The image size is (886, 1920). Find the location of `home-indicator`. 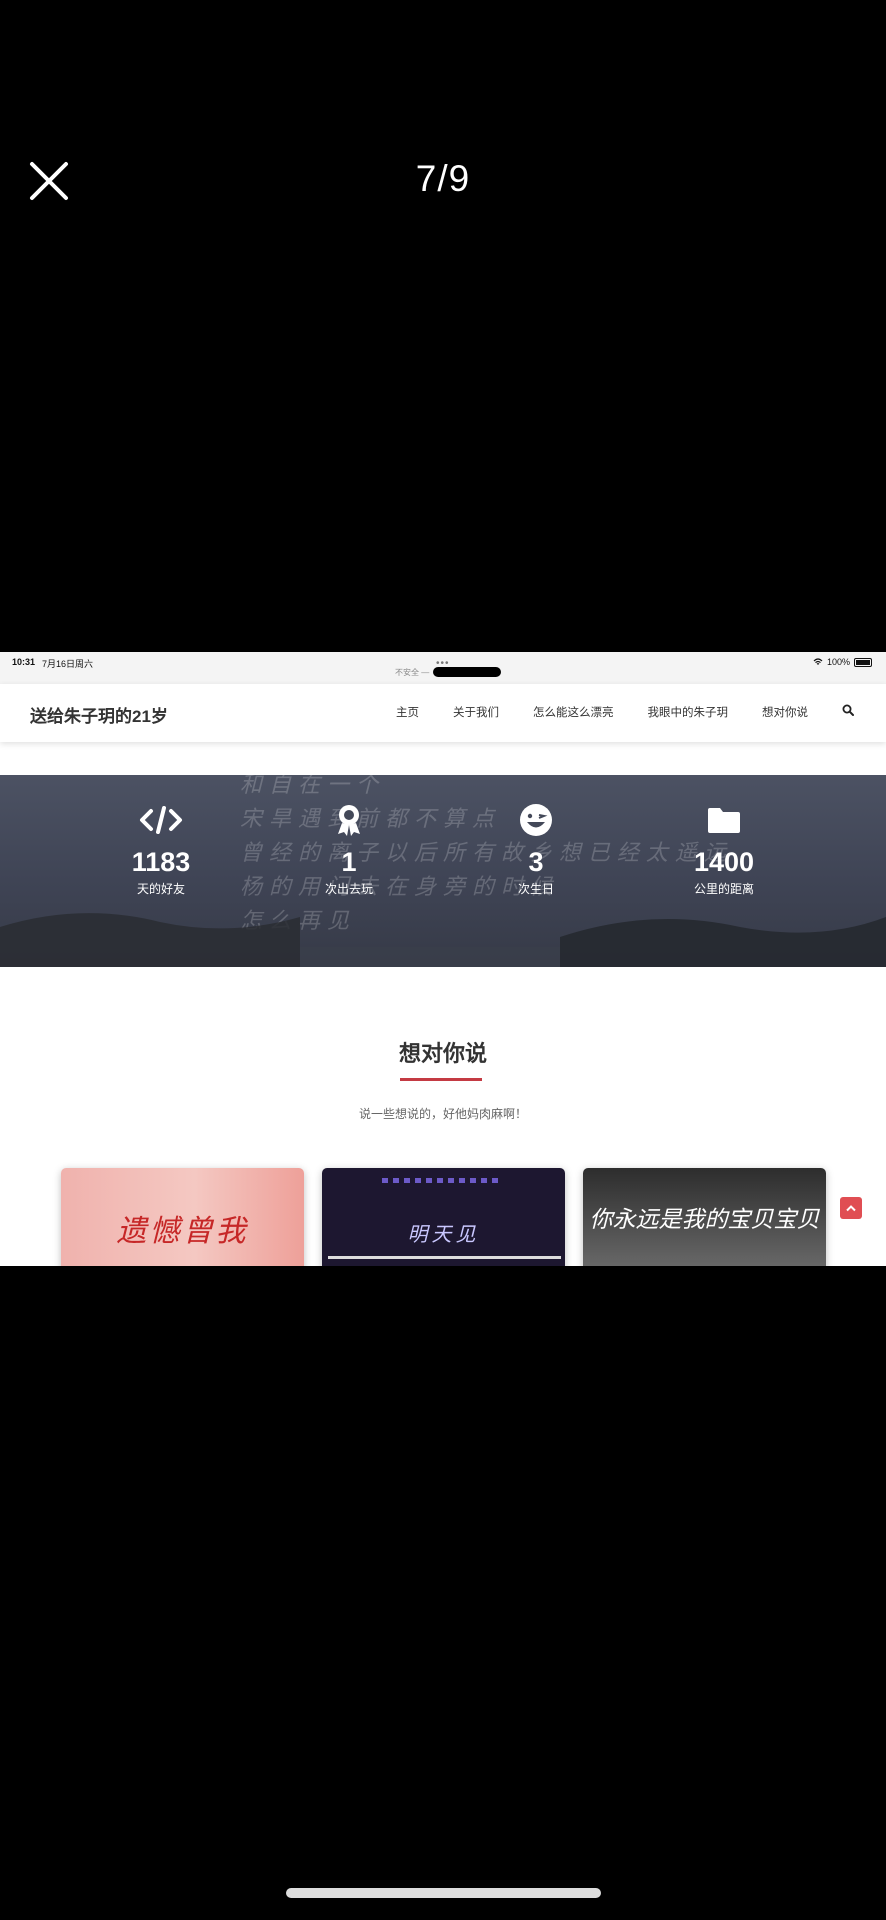

home-indicator is located at coordinates (443, 1893).